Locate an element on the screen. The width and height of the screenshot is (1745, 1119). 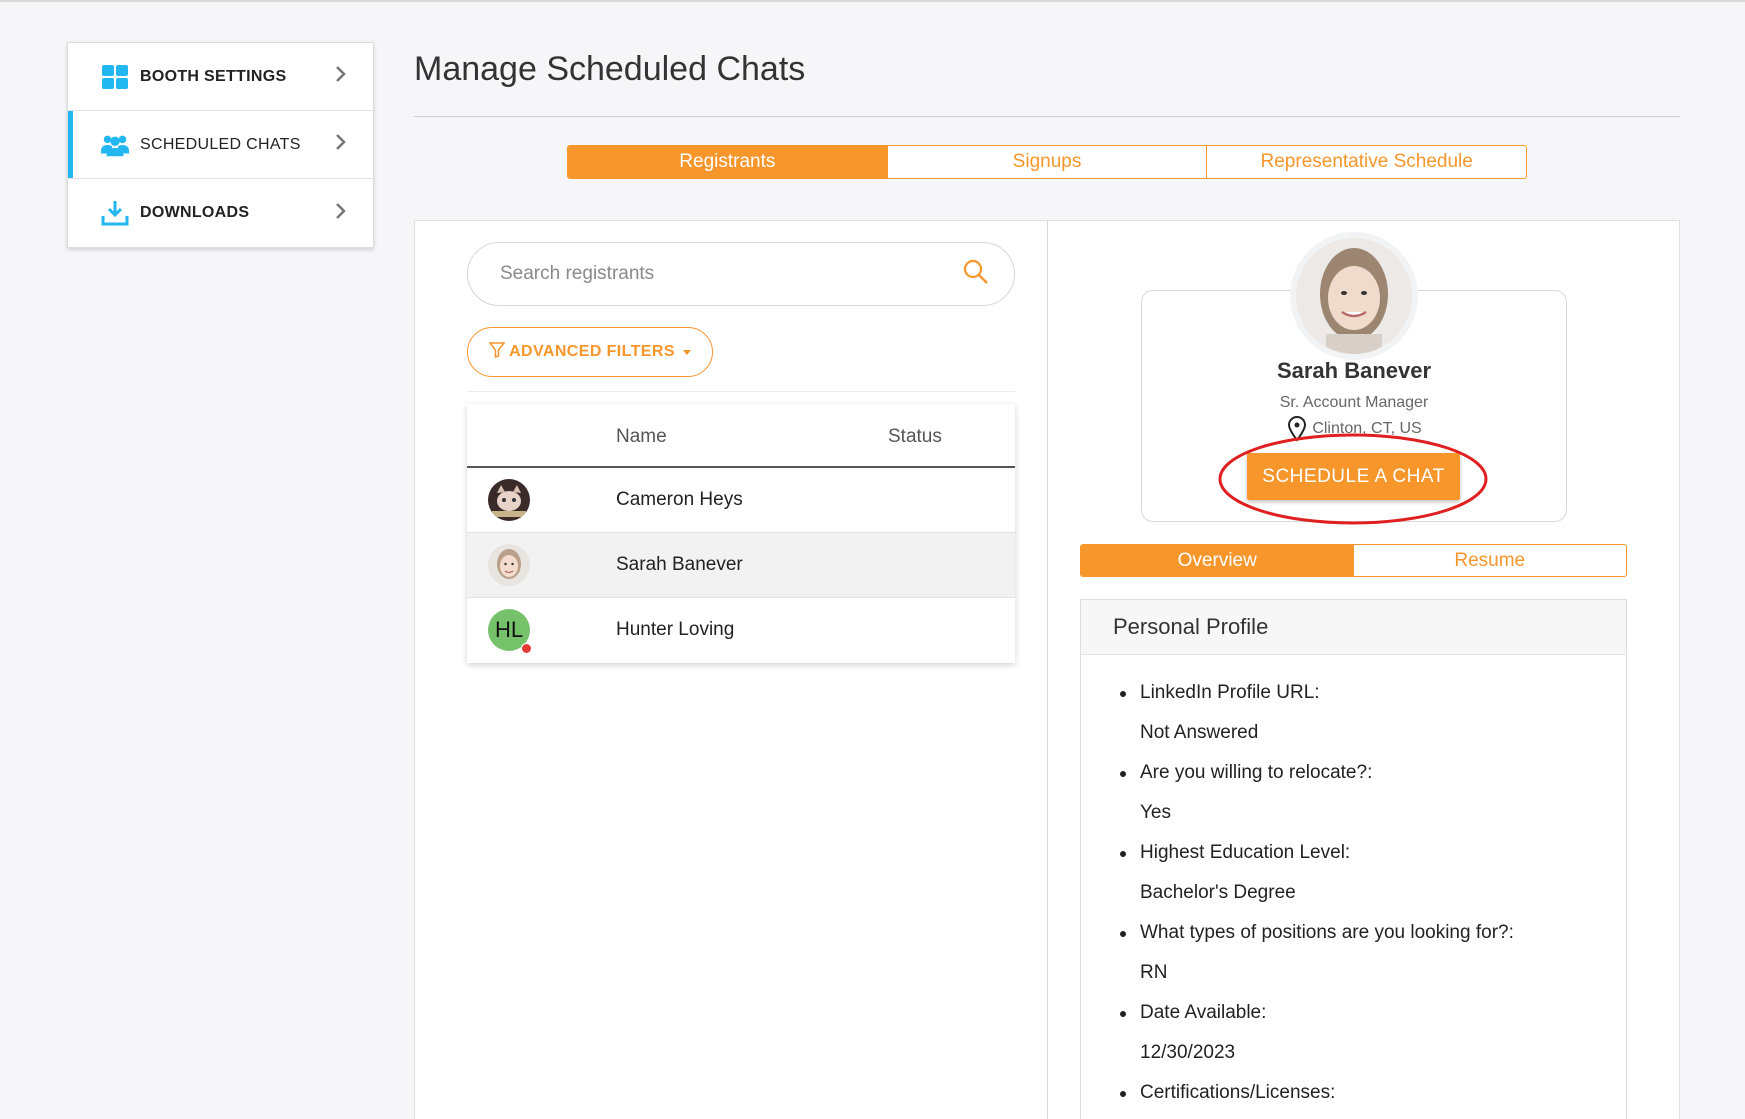
sidebar-nav: BOOTH SETTINGS SCHEDULED CHATS DOWNLOADS is located at coordinates (220, 145).